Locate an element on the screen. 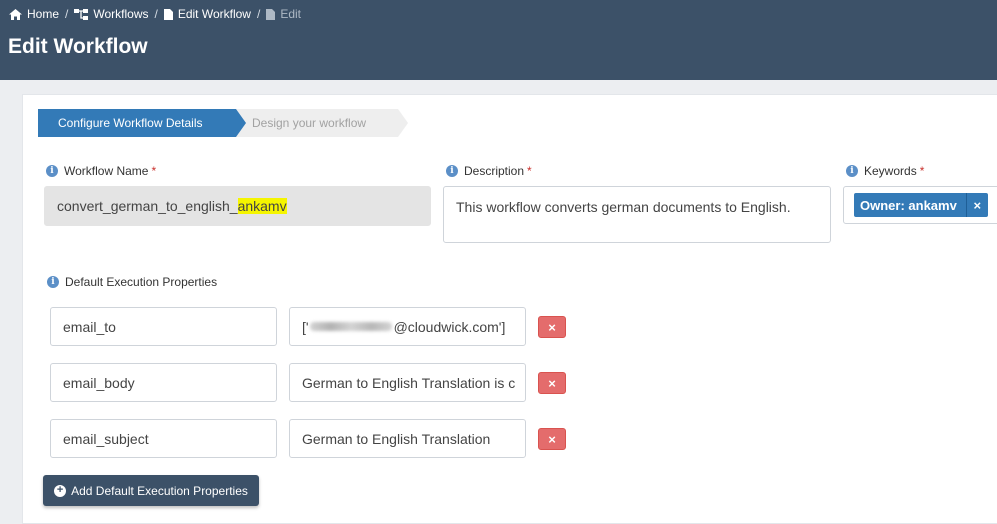  plus-circle-icon: + is located at coordinates (60, 490).